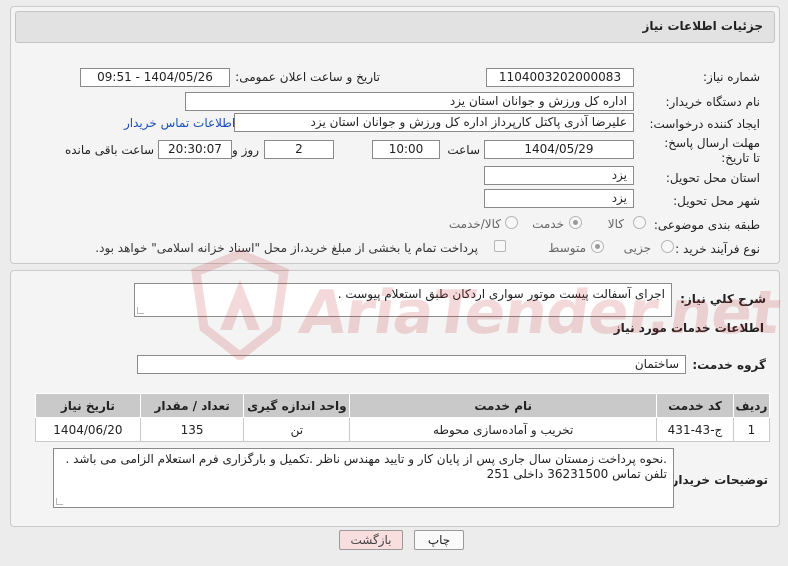  What do you see at coordinates (702, 26) in the screenshot?
I see `page-title: جزئیات اطلاعات نیاز` at bounding box center [702, 26].